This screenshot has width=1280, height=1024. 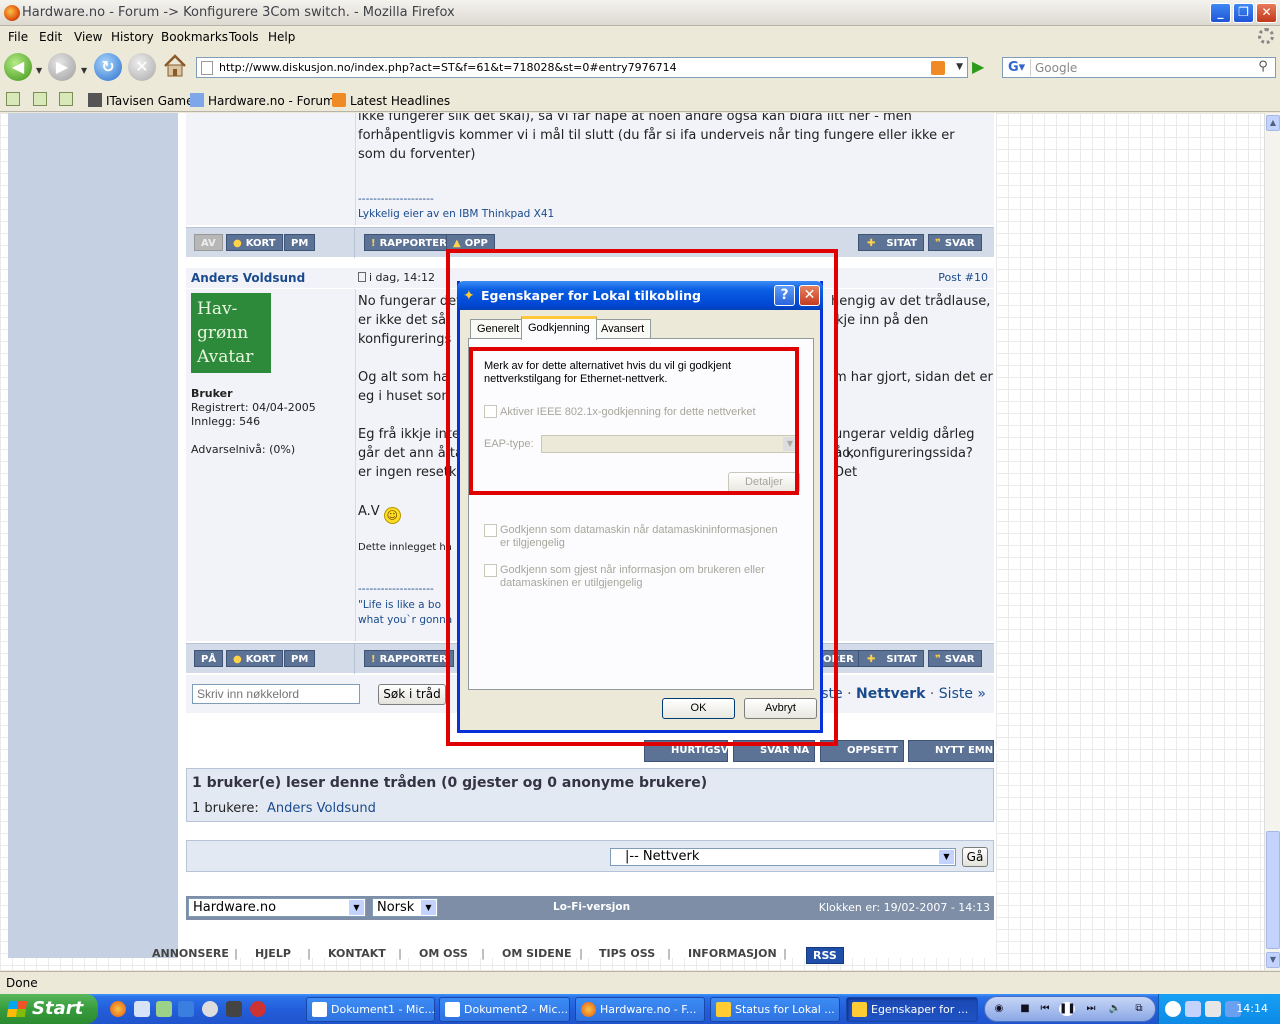 I want to click on home-button, so click(x=175, y=67).